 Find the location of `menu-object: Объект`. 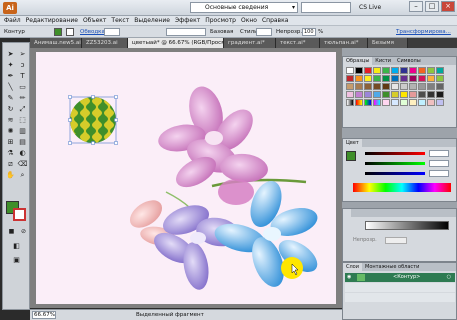

menu-object: Объект is located at coordinates (94, 21).